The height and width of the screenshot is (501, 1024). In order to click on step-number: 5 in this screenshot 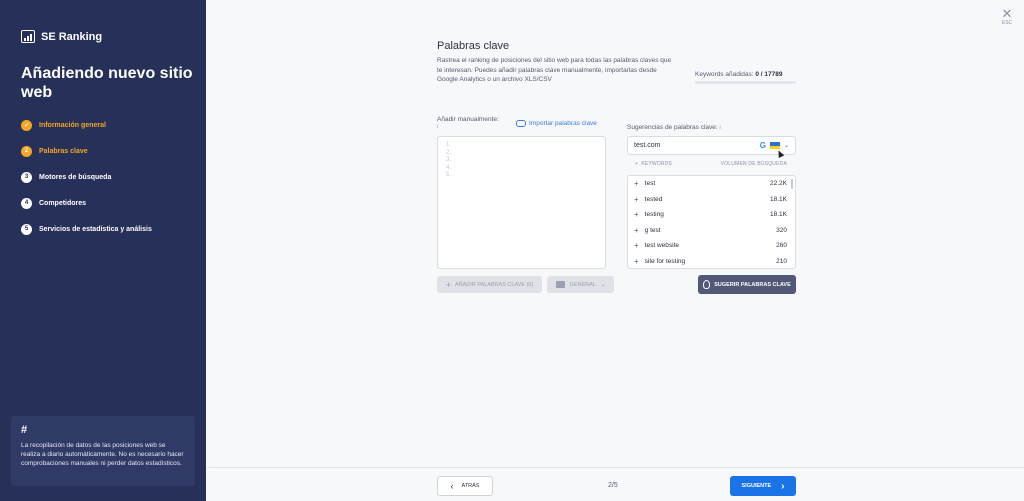, I will do `click(26, 229)`.